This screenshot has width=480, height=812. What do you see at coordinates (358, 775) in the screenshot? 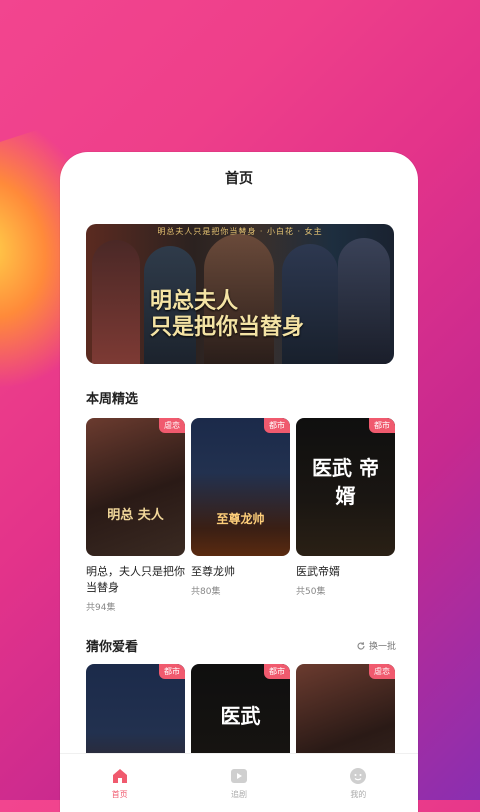
I see `profile-icon` at bounding box center [358, 775].